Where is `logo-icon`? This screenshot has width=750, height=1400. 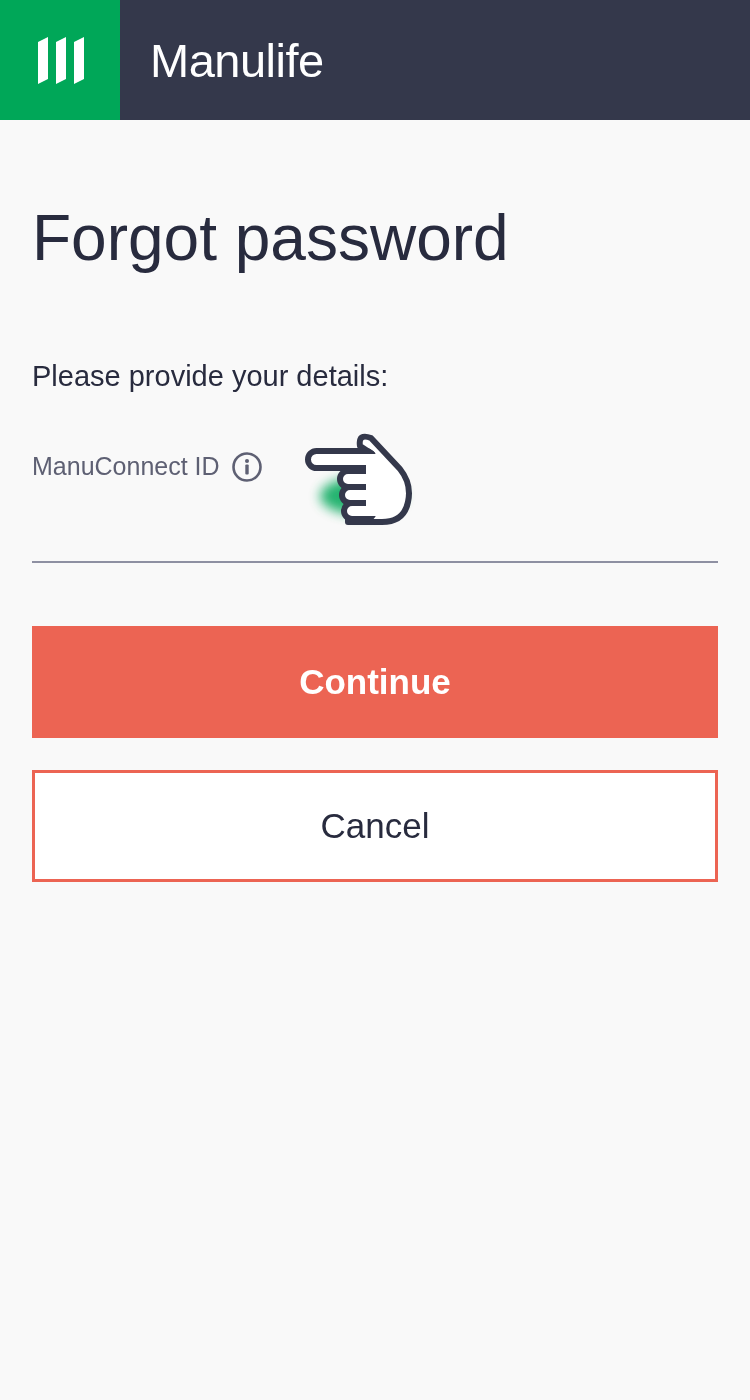 logo-icon is located at coordinates (60, 60).